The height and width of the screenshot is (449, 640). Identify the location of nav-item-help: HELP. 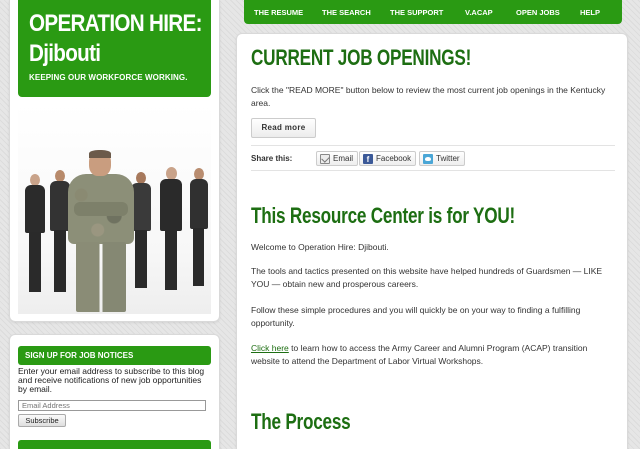
(590, 12).